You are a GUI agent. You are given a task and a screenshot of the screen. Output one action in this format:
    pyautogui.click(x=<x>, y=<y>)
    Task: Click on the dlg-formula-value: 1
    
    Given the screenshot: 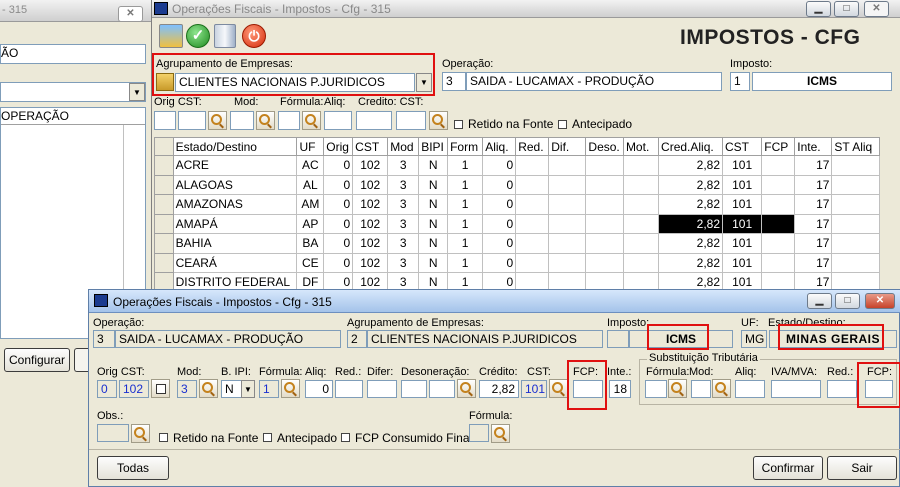 What is the action you would take?
    pyautogui.click(x=269, y=389)
    